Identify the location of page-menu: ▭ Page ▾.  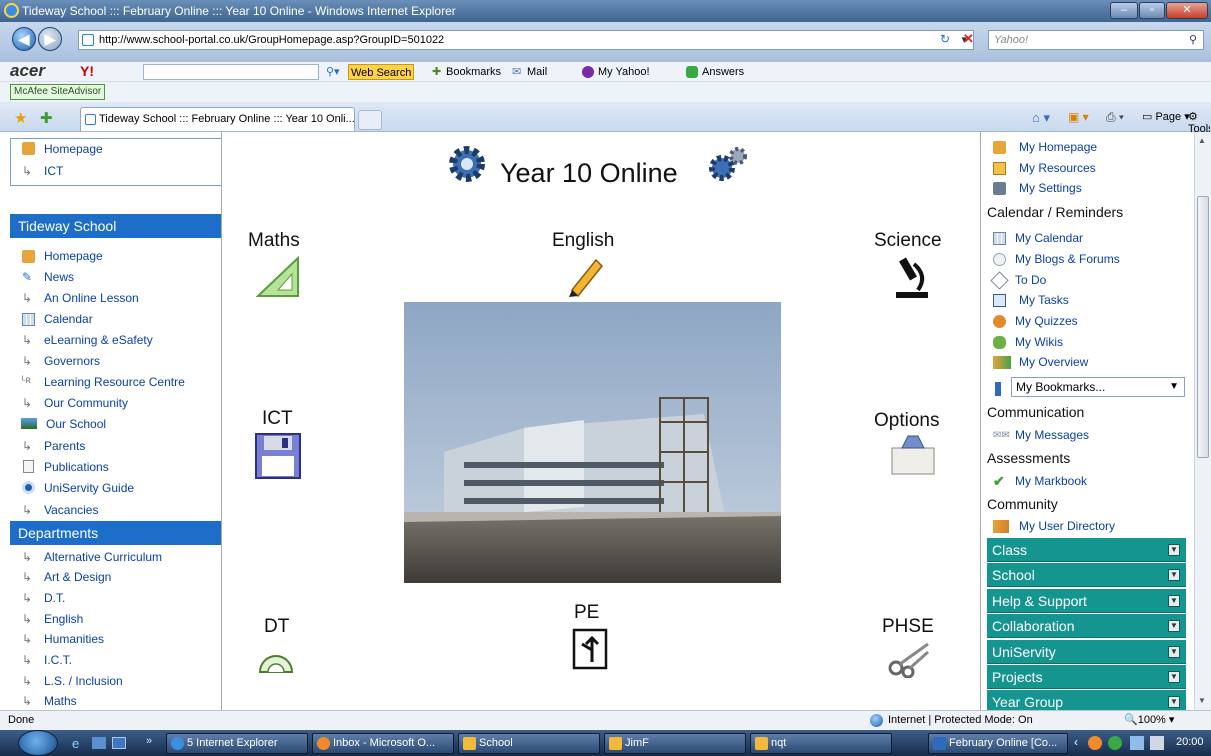
(1166, 116).